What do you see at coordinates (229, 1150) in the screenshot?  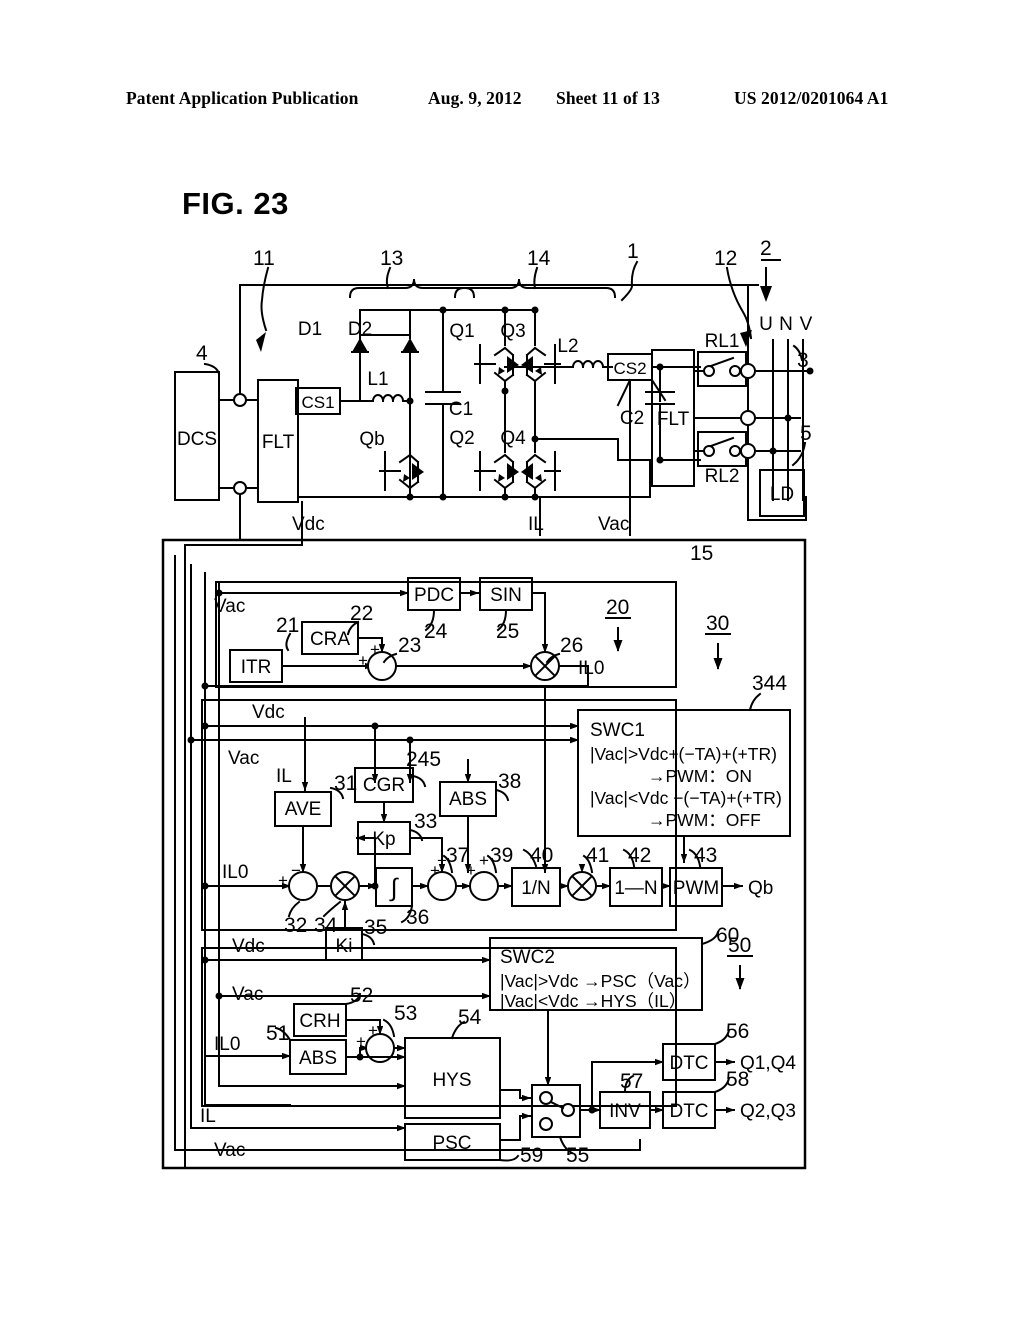 I see `label-vac-bottom: Vac` at bounding box center [229, 1150].